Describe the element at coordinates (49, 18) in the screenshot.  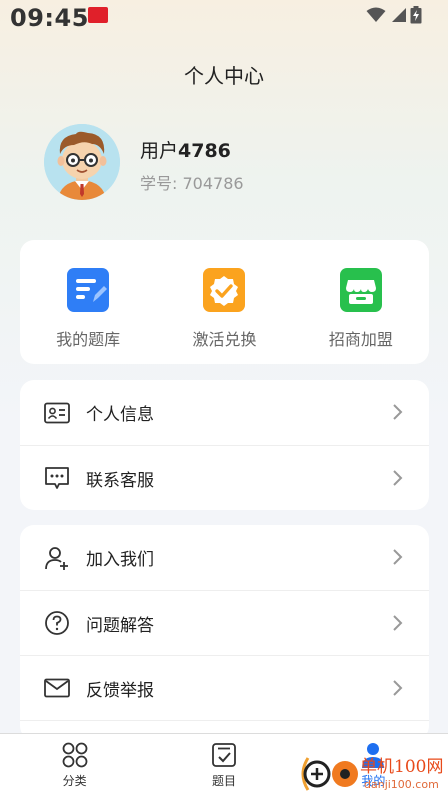
I see `status-time: 09:45` at that location.